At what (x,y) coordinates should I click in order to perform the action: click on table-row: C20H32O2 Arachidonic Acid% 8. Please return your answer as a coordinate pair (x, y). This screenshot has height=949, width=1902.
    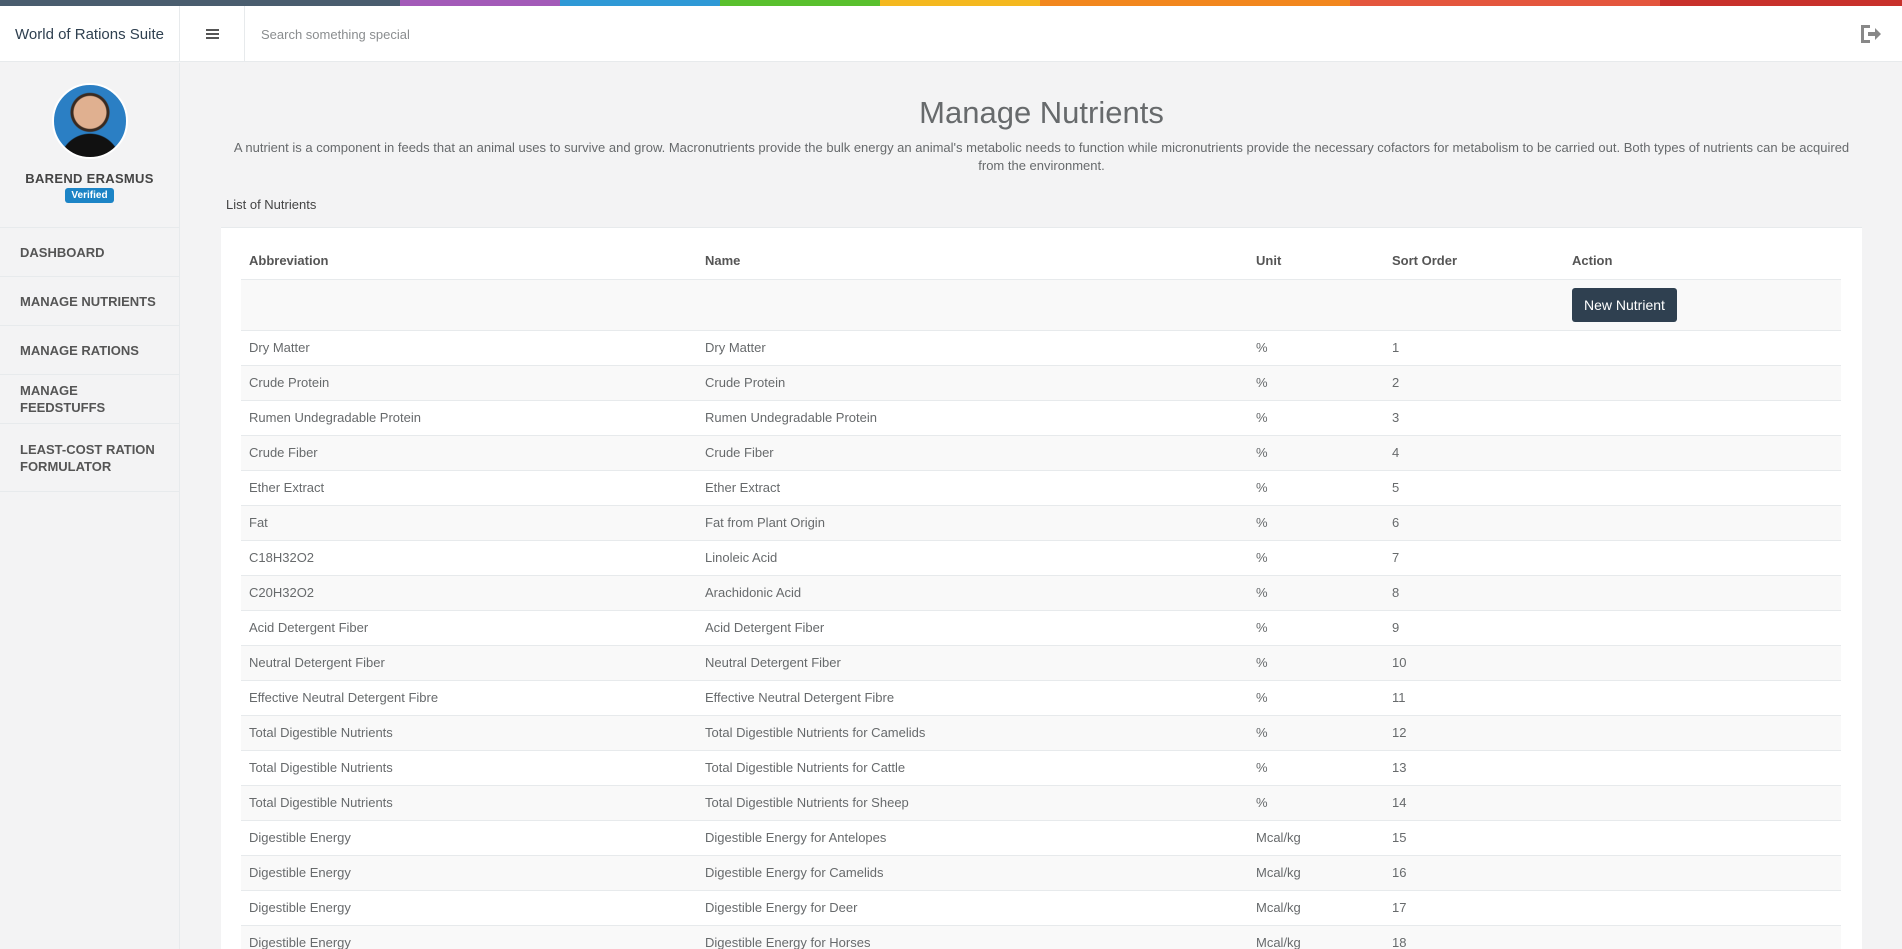
    Looking at the image, I should click on (1041, 593).